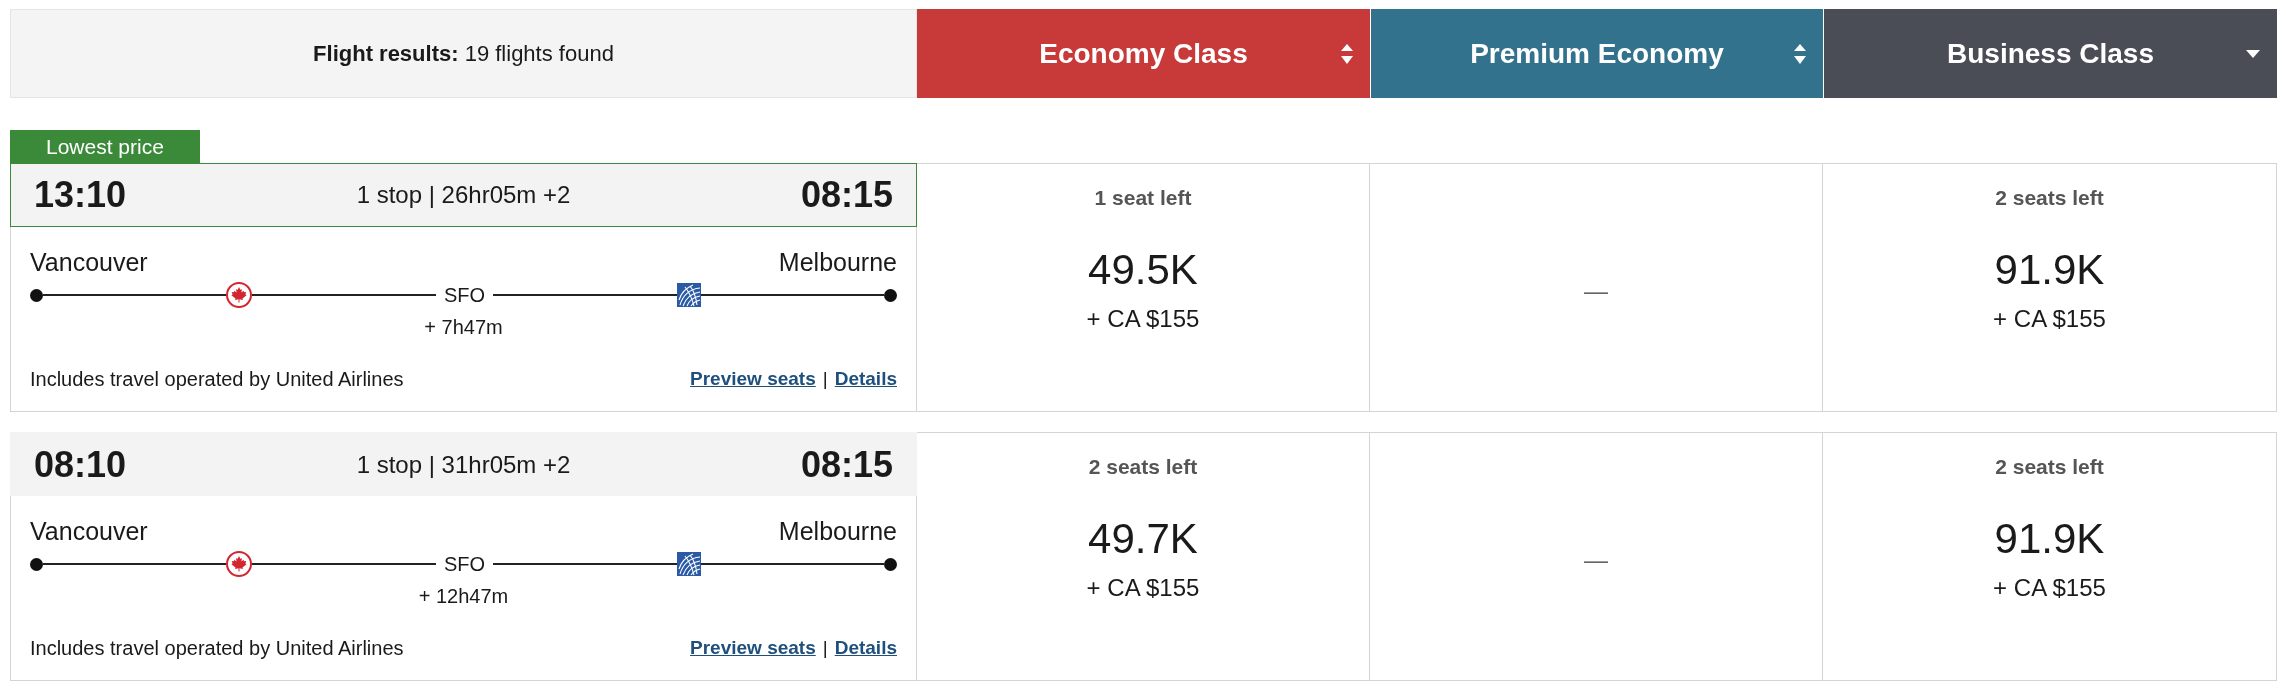 This screenshot has height=692, width=2286. Describe the element at coordinates (1143, 198) in the screenshot. I see `seats-left: 1 seat left` at that location.